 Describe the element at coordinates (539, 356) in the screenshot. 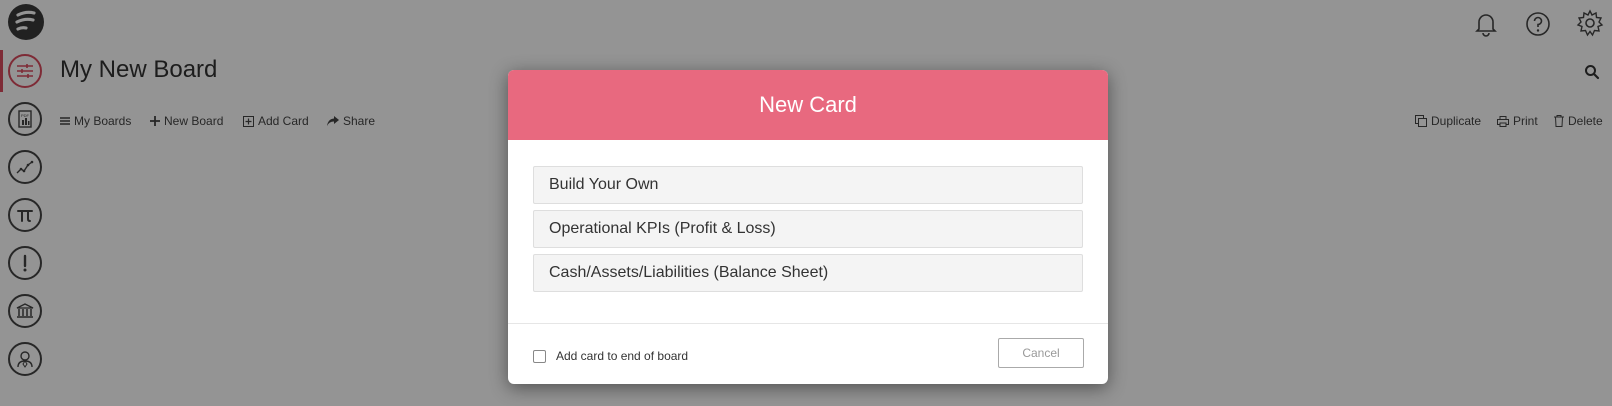

I see `add-to-end-checkbox` at that location.